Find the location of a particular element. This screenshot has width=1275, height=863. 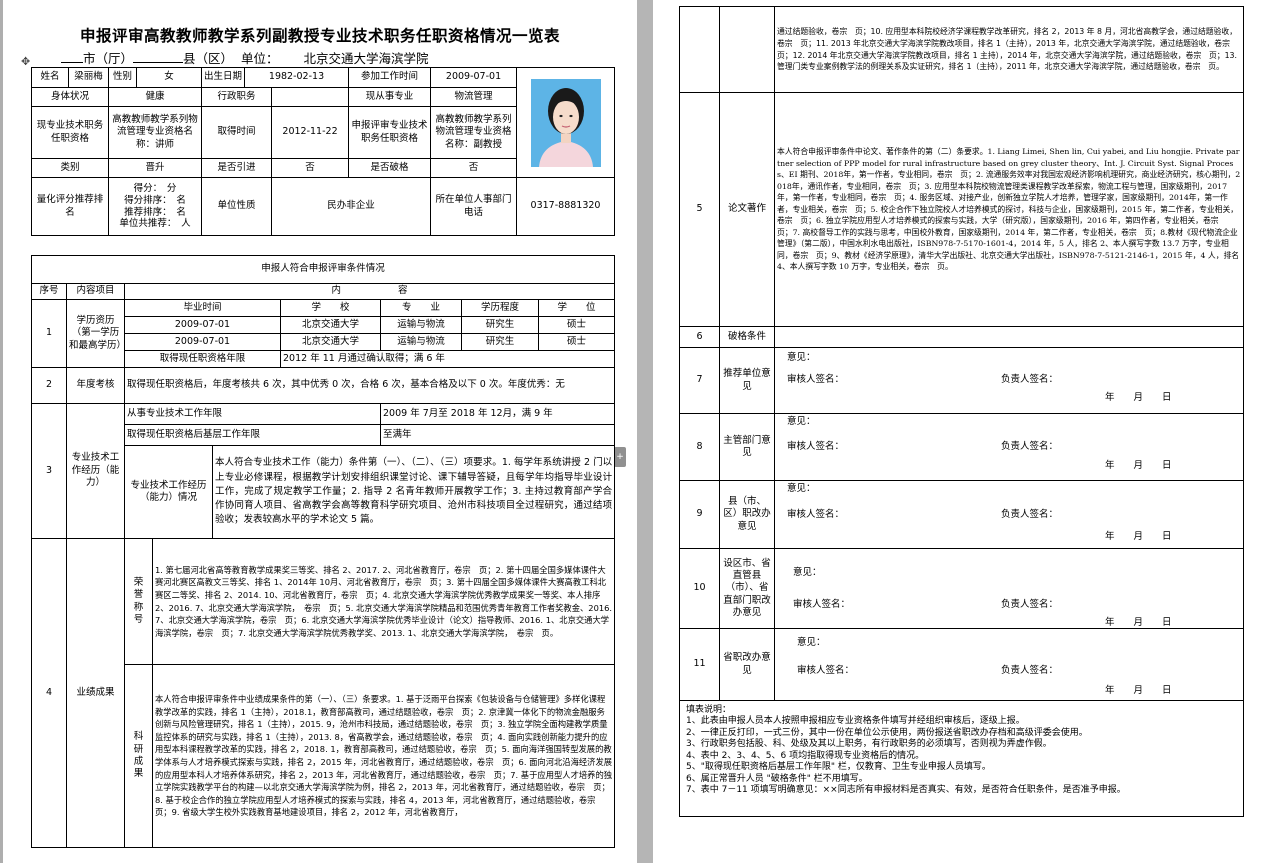

score-cell: 得分： 分 得分排序： 名 推荐排序： 名 单位共推荐： 人 is located at coordinates (155, 206).